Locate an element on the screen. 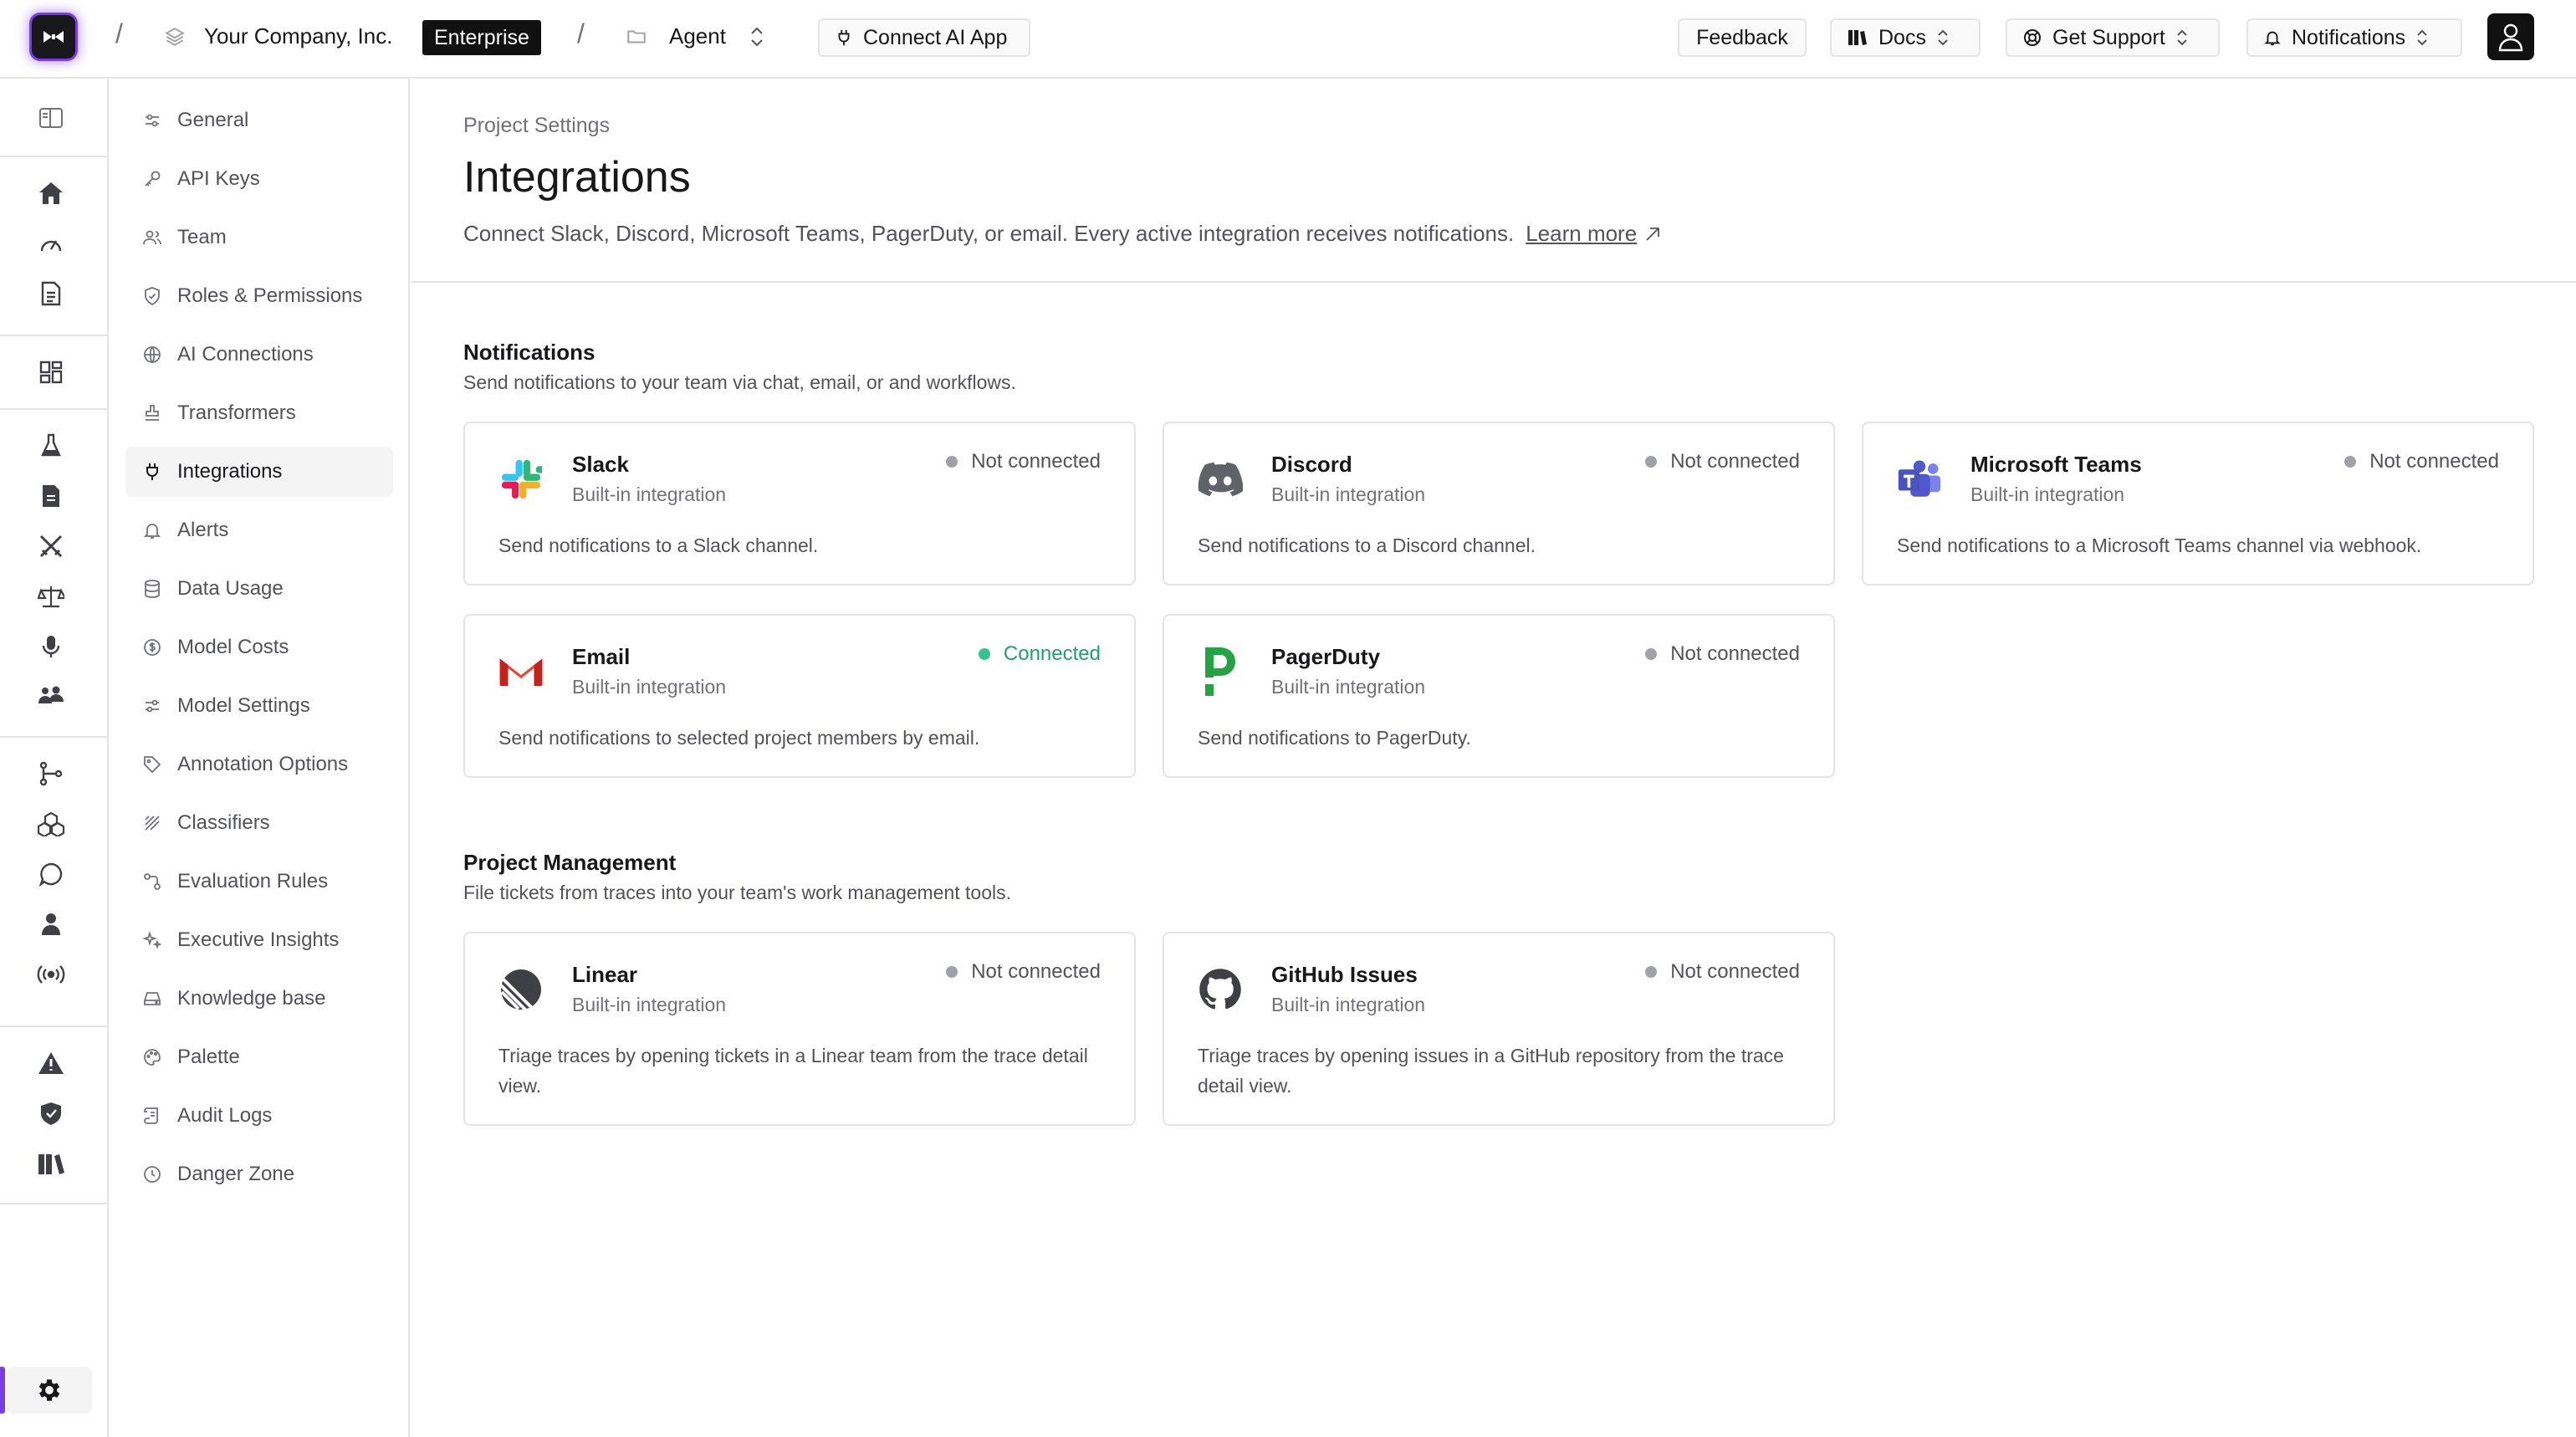 The image size is (2576, 1437). nav-item-model-settings: Model Settings is located at coordinates (259, 706).